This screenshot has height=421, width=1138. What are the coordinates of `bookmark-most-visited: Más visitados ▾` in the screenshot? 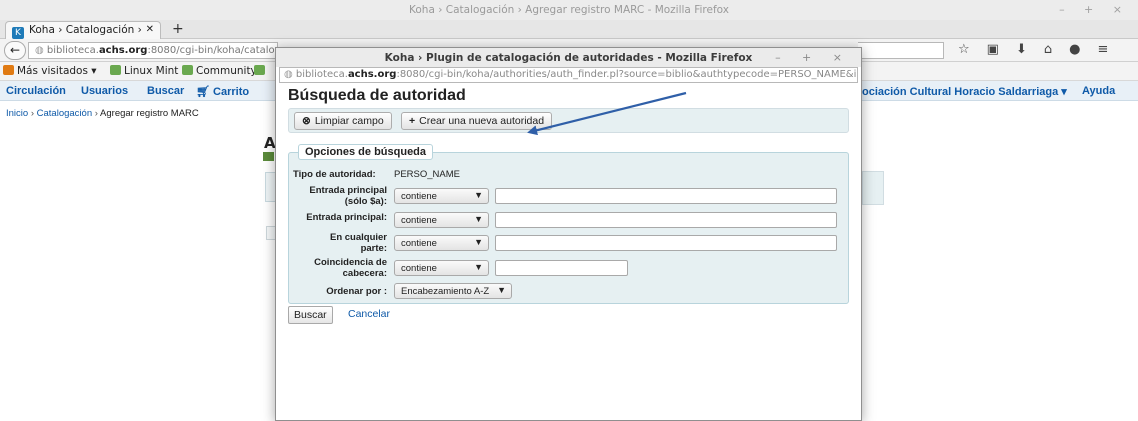 It's located at (50, 71).